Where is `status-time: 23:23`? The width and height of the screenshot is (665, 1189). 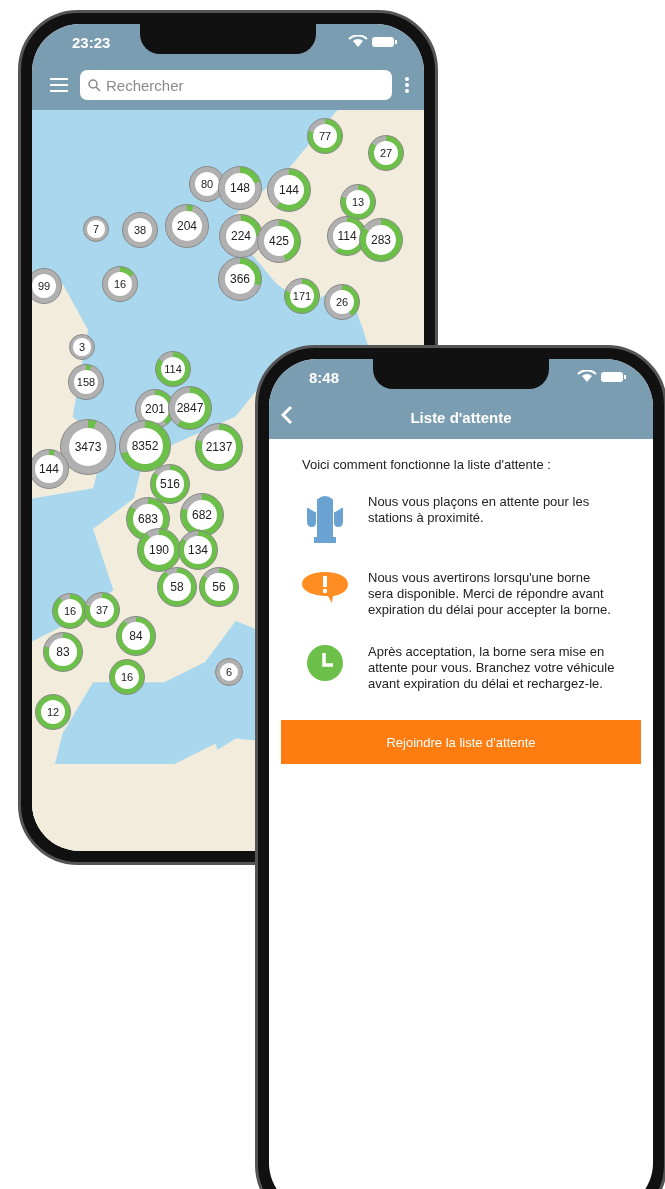
status-time: 23:23 is located at coordinates (91, 42).